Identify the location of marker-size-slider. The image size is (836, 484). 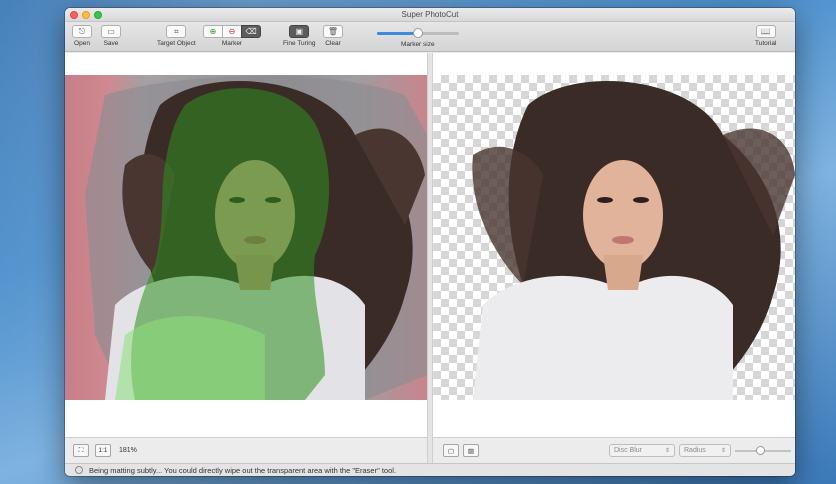
(418, 33).